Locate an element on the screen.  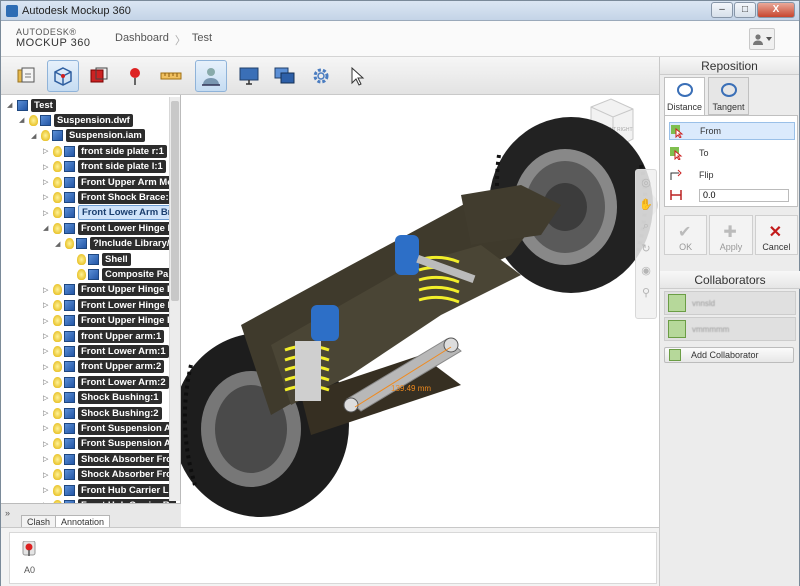
tree-item: ◢ ?Include Library/ is located at coordinates (114, 244).